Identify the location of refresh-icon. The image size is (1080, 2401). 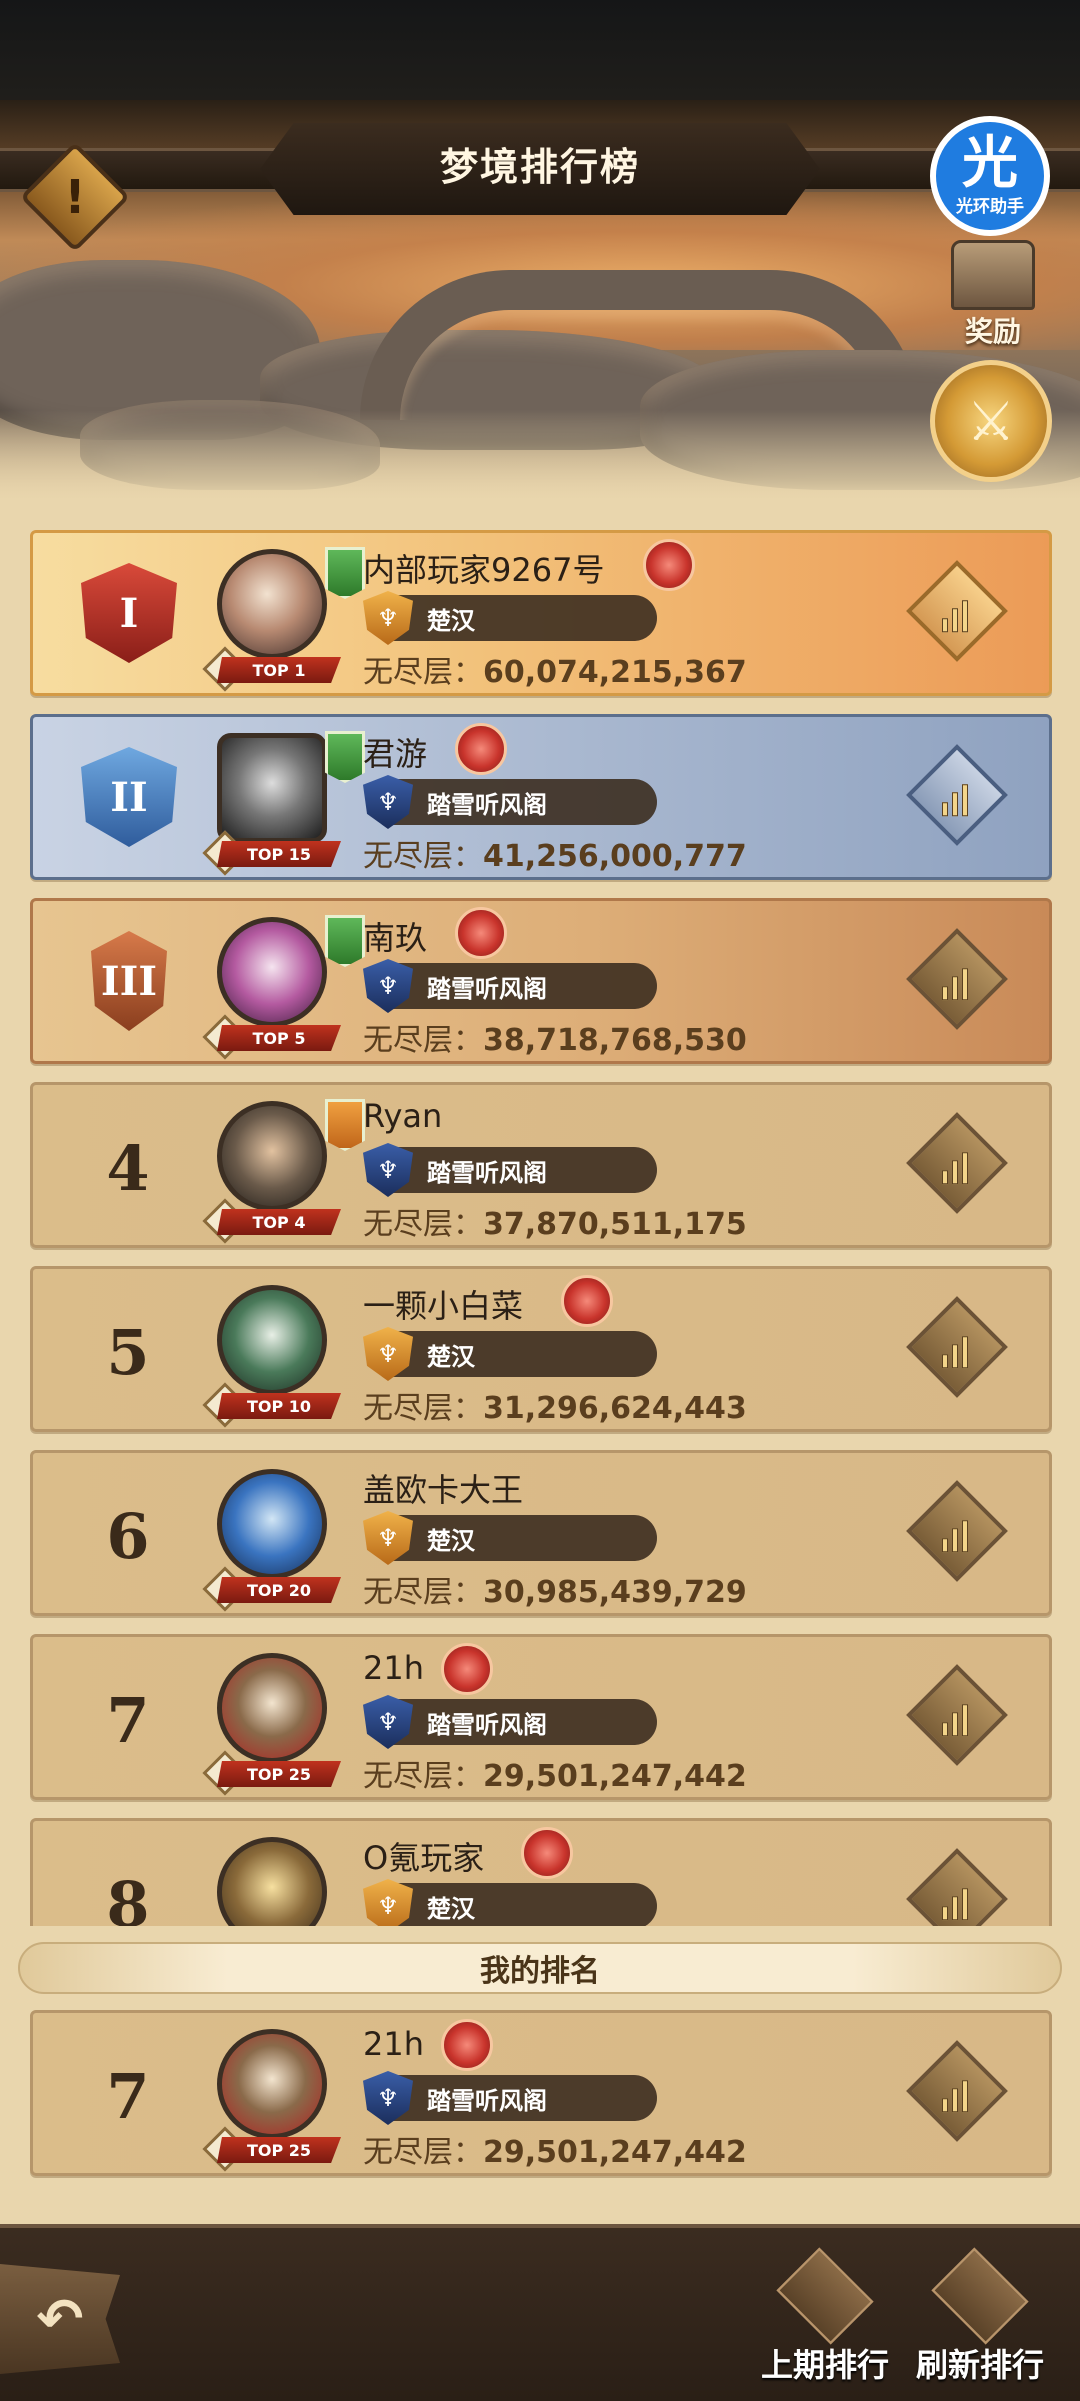
(980, 2296).